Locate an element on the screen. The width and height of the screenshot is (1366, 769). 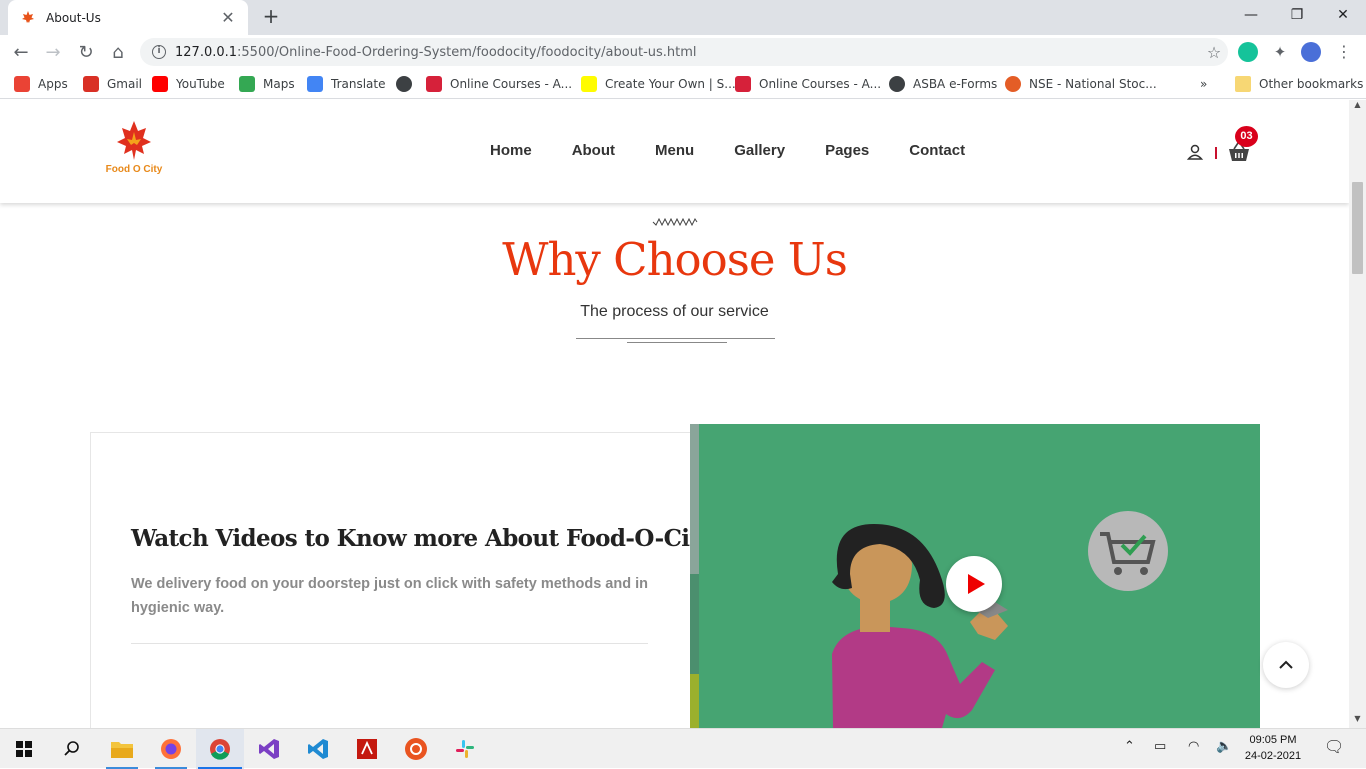
wifi-icon: ◠ is located at coordinates (1193, 746).